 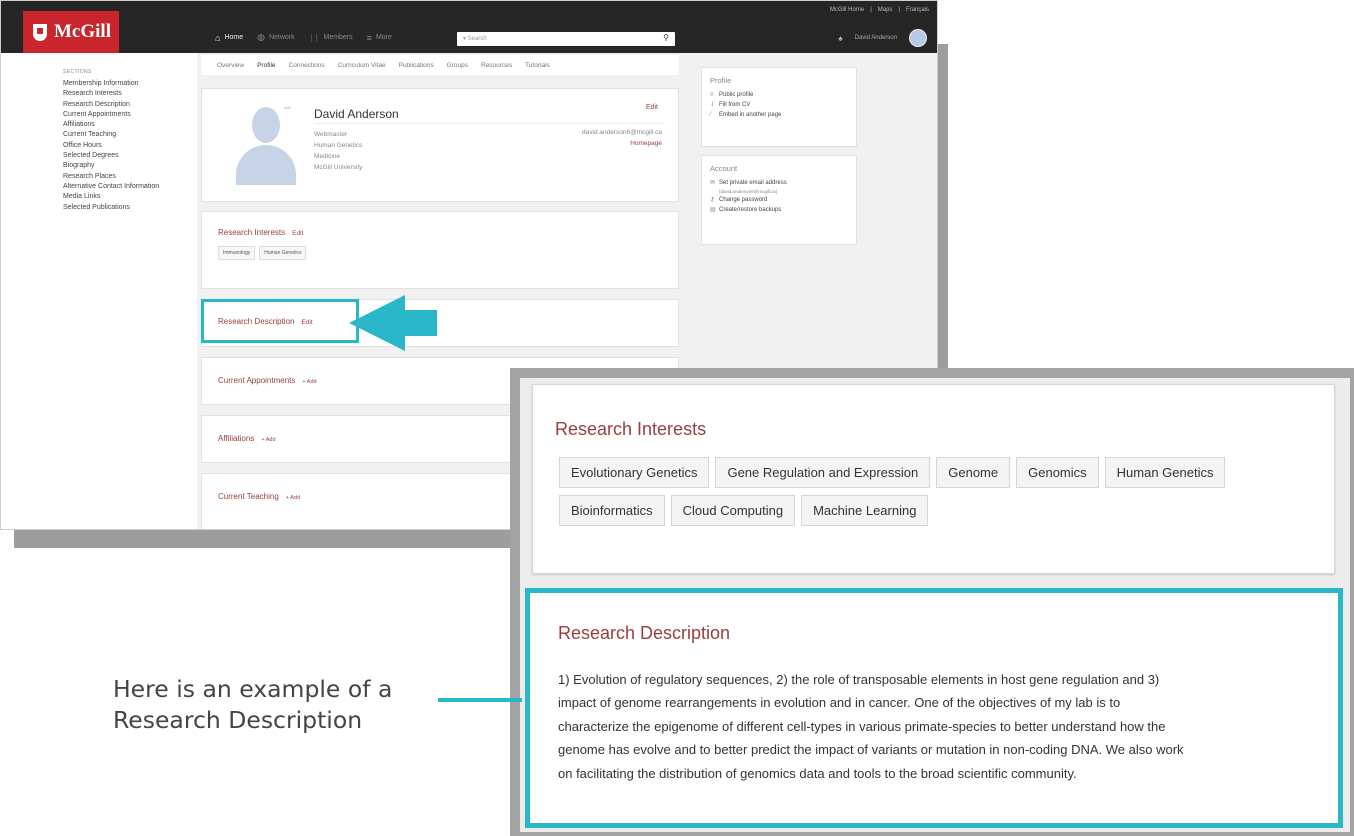 What do you see at coordinates (130, 105) in the screenshot?
I see `sidebar-item: Research Description` at bounding box center [130, 105].